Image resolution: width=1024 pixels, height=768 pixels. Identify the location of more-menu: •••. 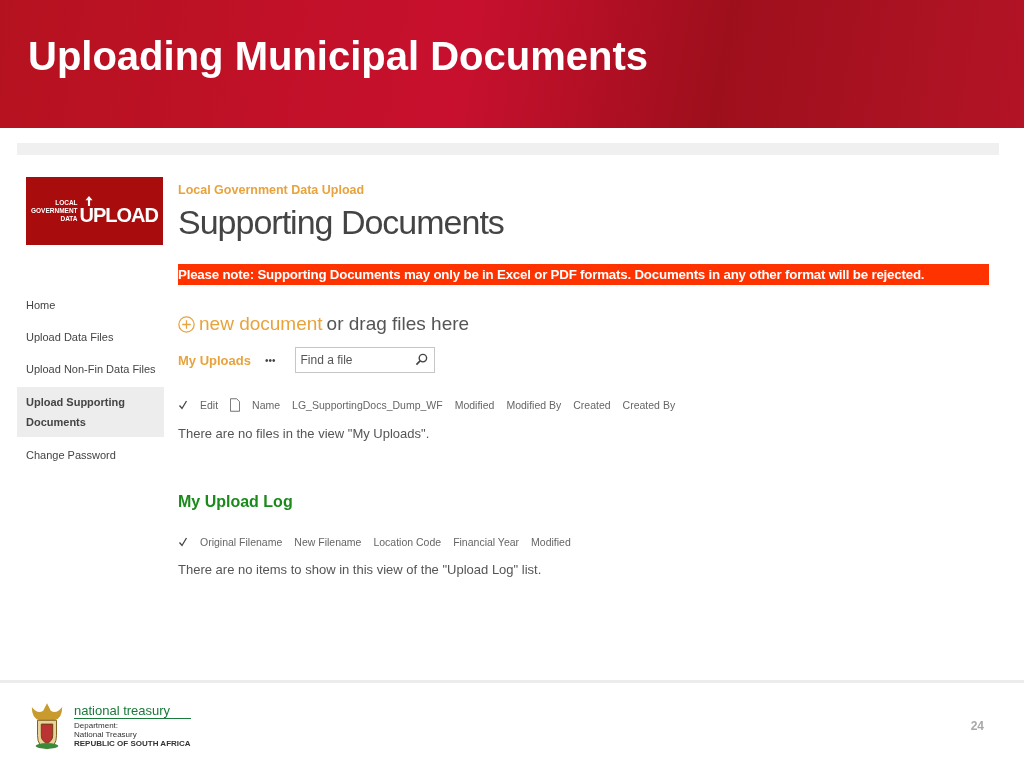
(270, 360).